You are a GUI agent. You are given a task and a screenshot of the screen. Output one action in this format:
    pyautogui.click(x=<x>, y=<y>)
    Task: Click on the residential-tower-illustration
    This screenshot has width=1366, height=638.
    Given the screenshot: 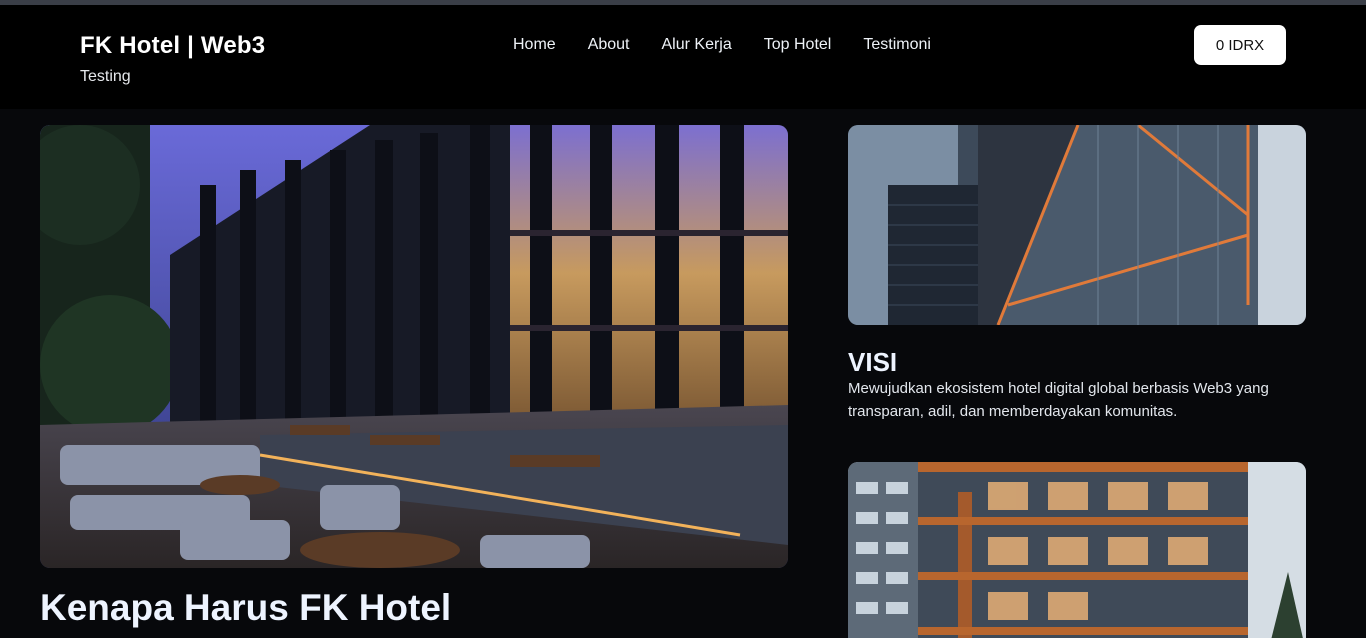 What is the action you would take?
    pyautogui.click(x=1077, y=550)
    